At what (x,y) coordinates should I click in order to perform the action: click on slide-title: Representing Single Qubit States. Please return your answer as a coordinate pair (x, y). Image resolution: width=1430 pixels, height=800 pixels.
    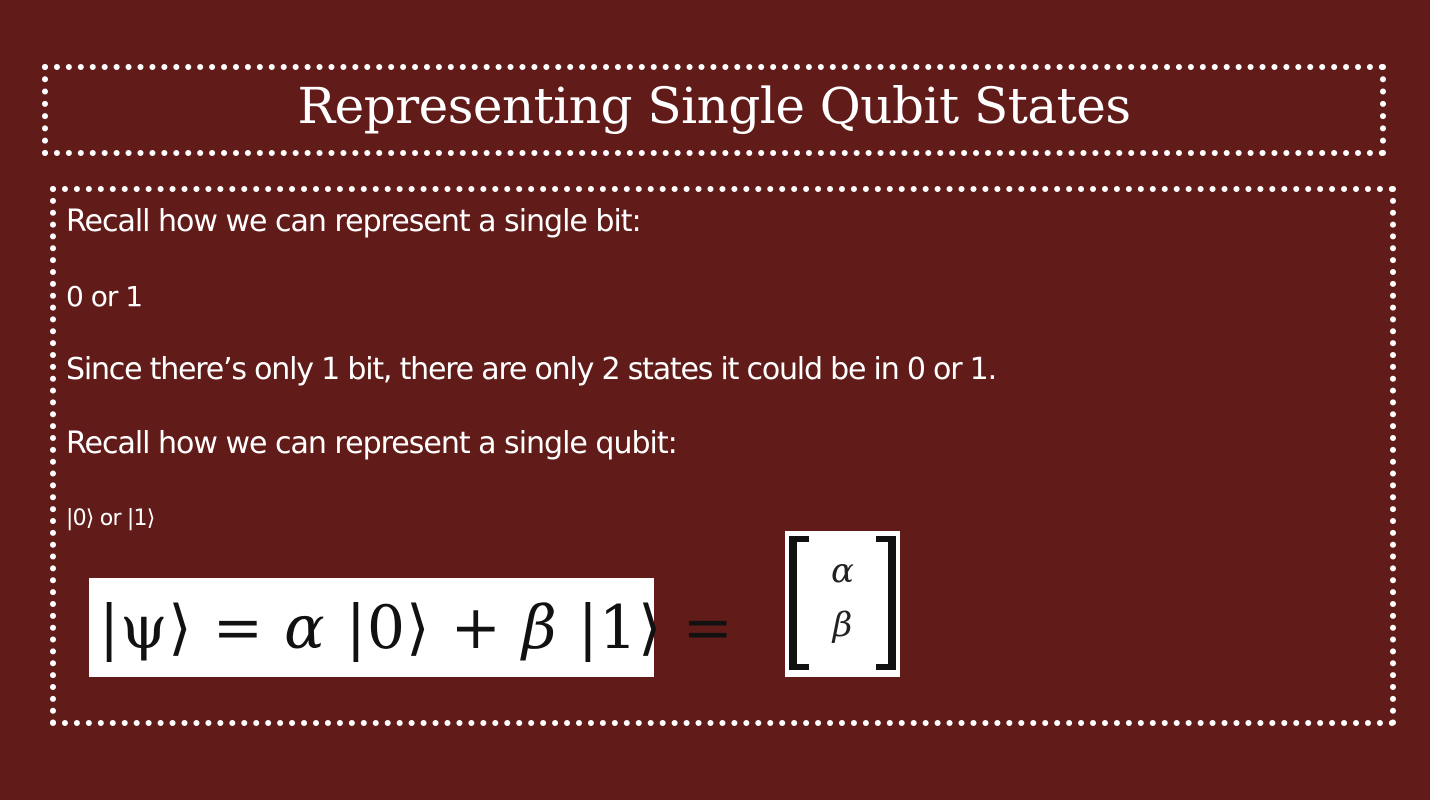
    Looking at the image, I should click on (714, 106).